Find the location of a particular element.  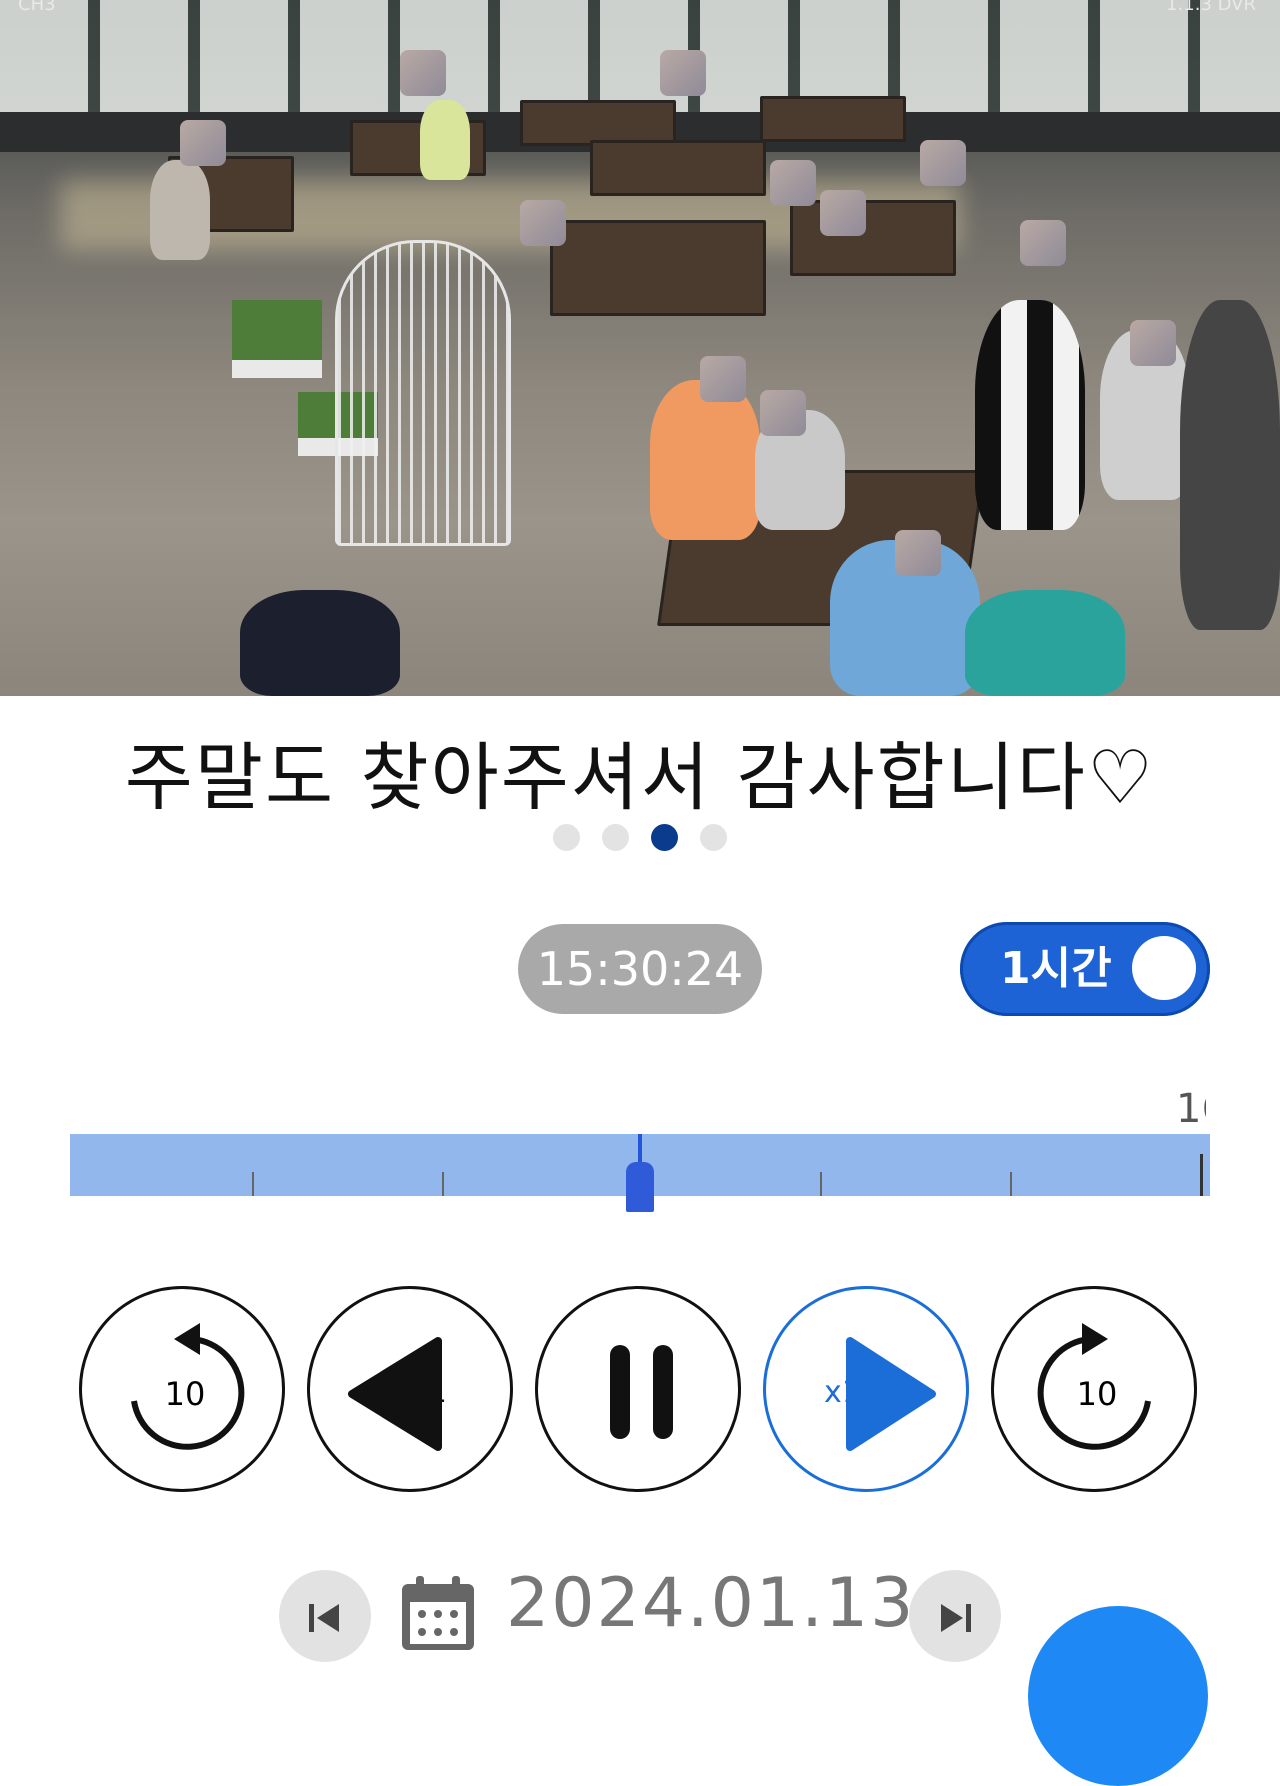

skip-previous-icon is located at coordinates (324, 1618).